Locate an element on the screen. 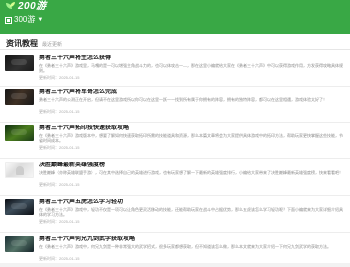 This screenshot has height=267, width=350. article-title: 决胜巅峰最新英雄强度榜 is located at coordinates (191, 165).